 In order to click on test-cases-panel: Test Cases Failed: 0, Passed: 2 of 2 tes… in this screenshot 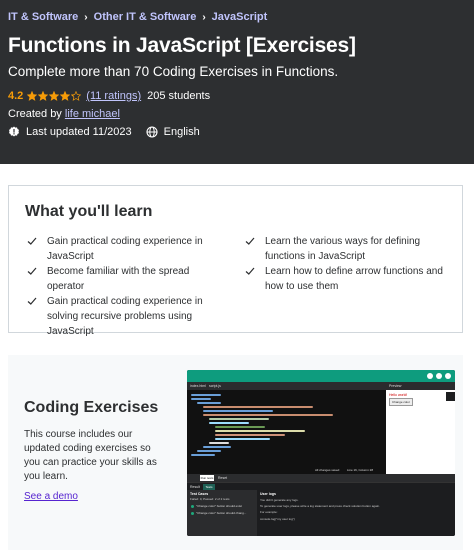, I will do `click(222, 513)`.